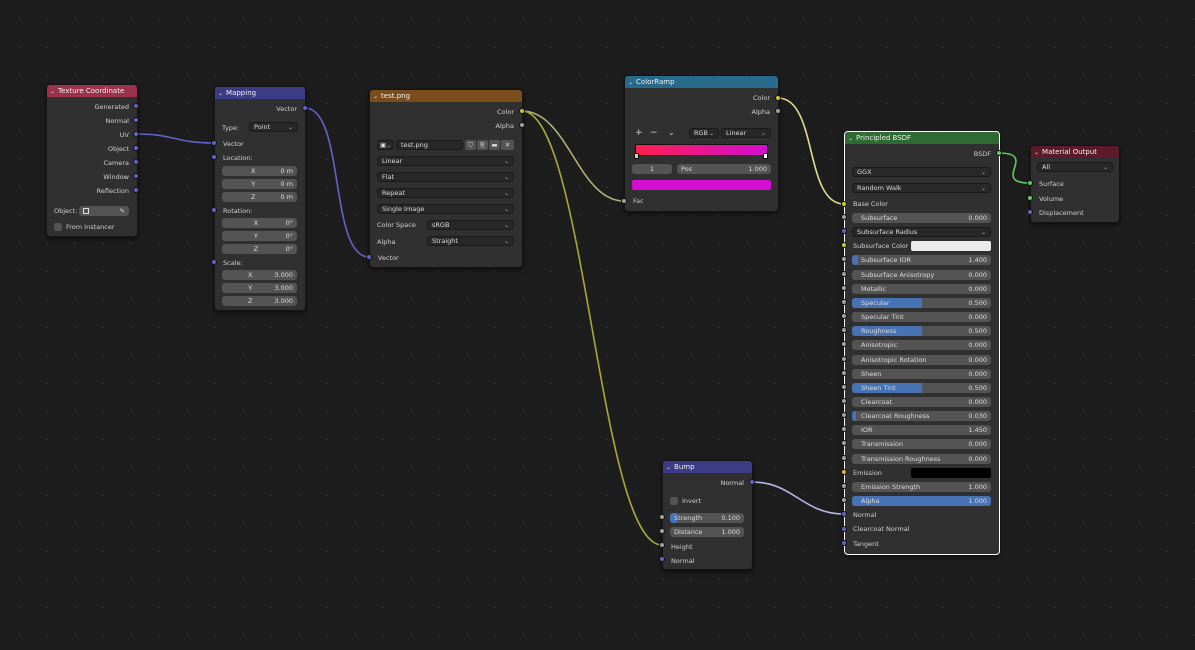 The image size is (1195, 650). Describe the element at coordinates (999, 153) in the screenshot. I see `bsdf-out-socket` at that location.